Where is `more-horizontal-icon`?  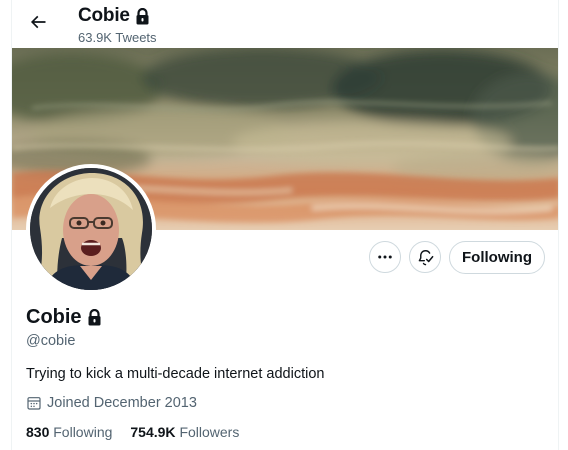 more-horizontal-icon is located at coordinates (385, 257).